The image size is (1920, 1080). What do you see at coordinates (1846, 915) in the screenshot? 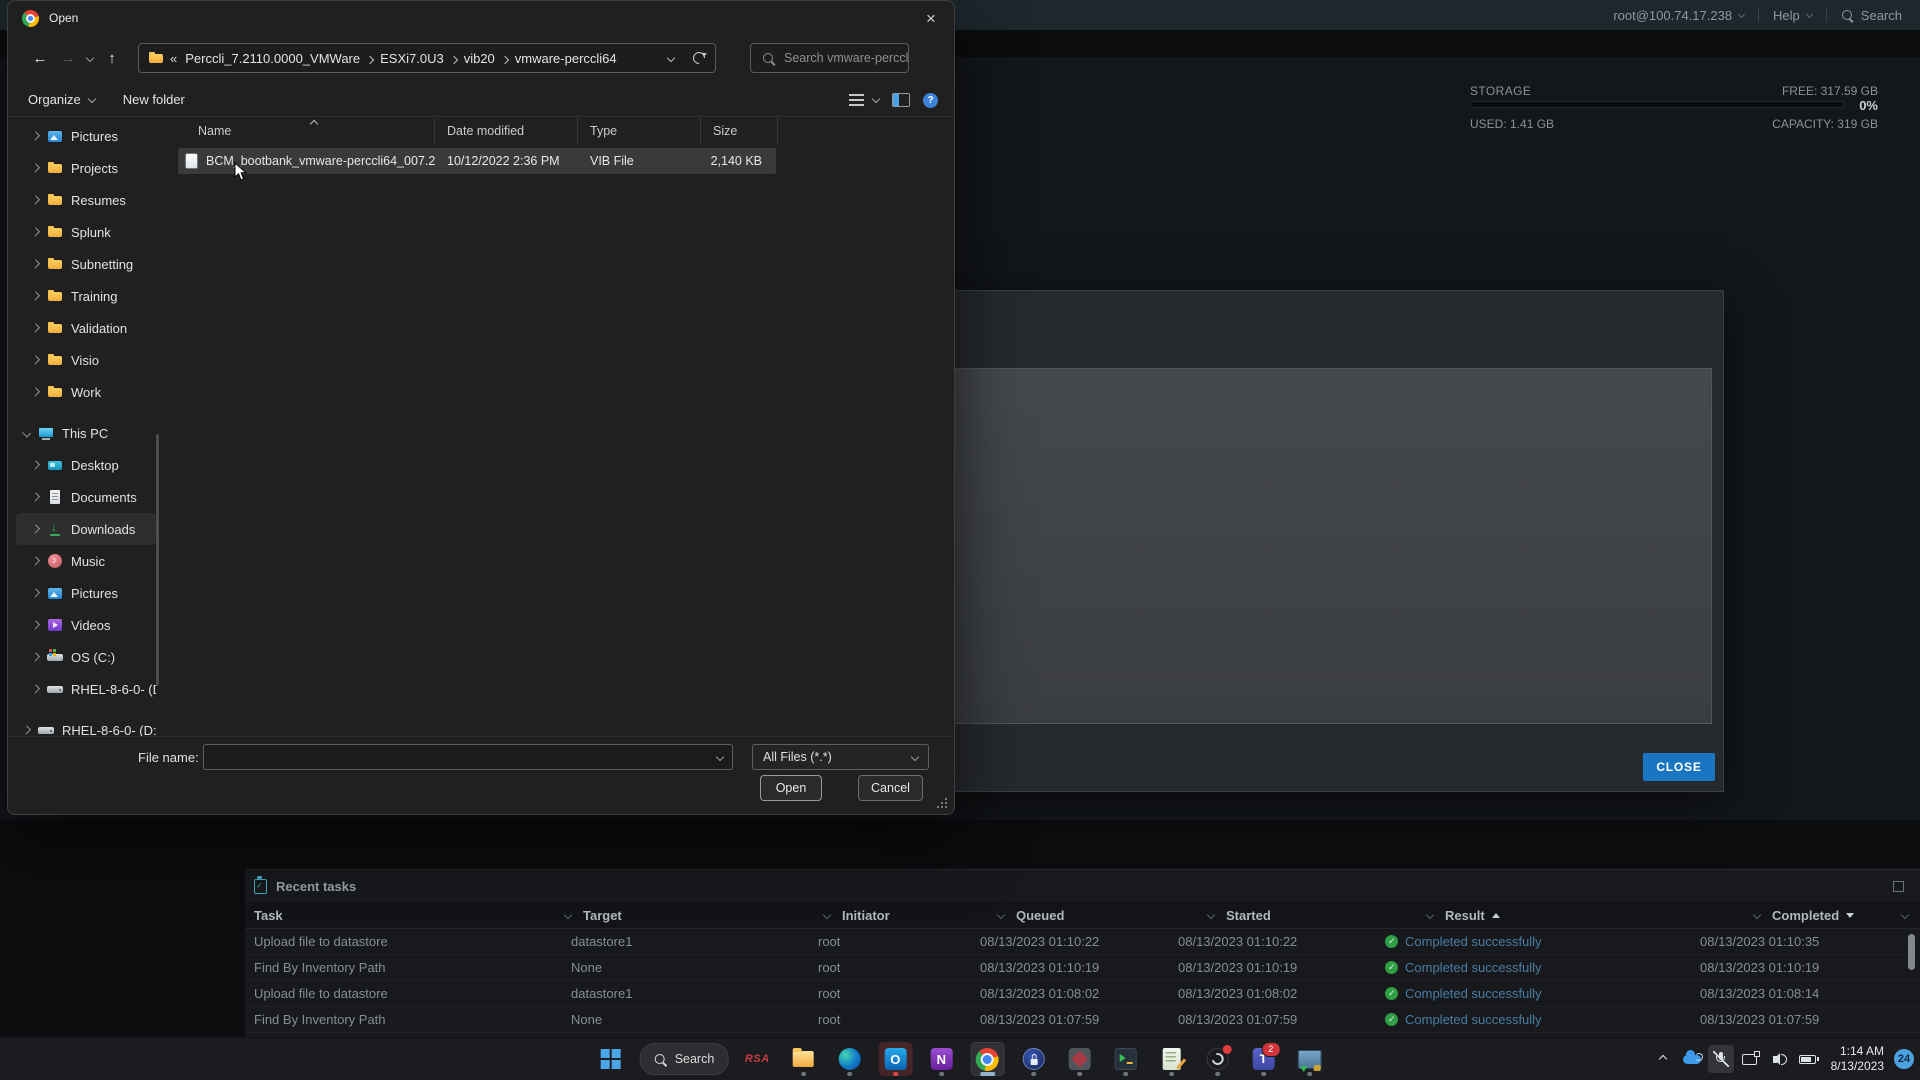
I see `column-header-completed: Completed` at bounding box center [1846, 915].